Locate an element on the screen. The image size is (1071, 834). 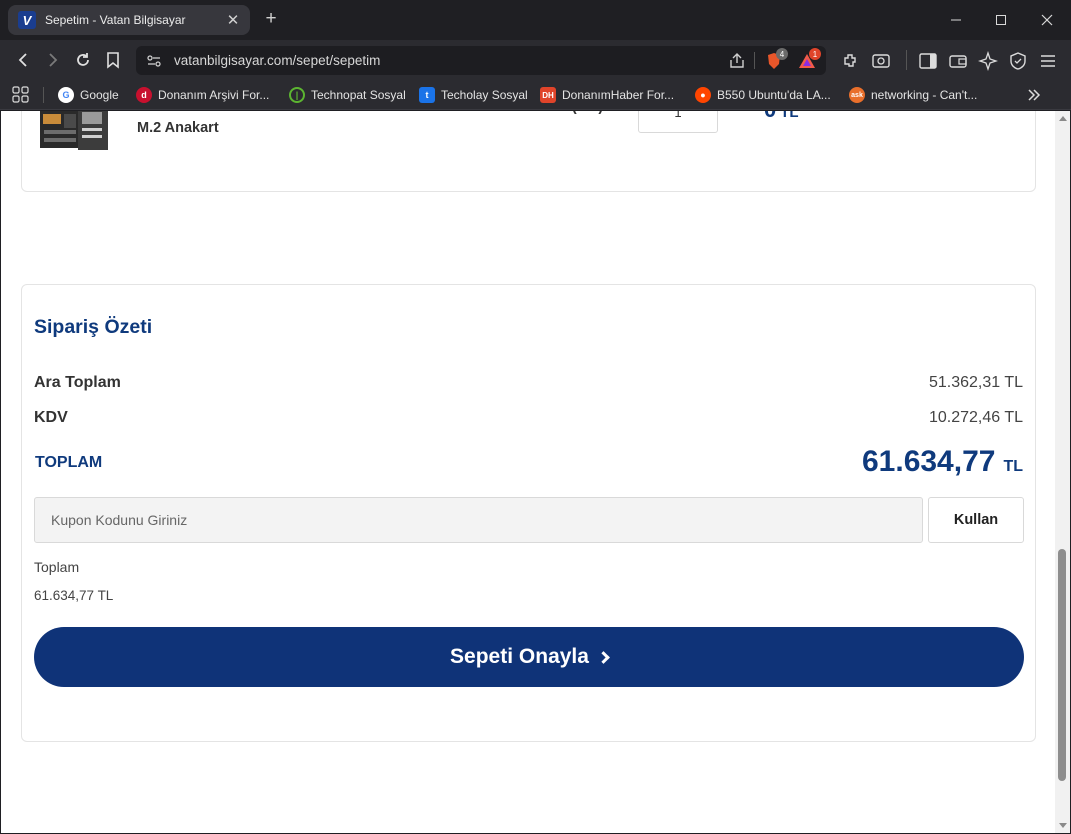
page-scrollbar is located at coordinates (1062, 472).